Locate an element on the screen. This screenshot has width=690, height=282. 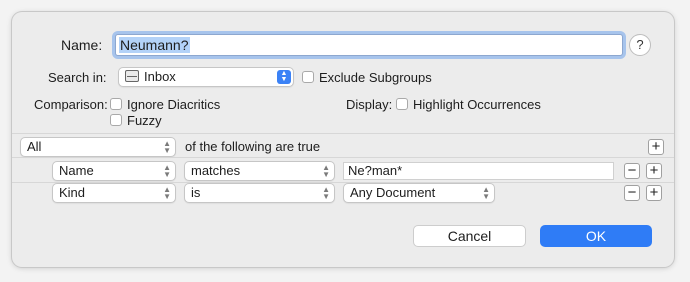
name-field: Neumann? is located at coordinates (369, 45).